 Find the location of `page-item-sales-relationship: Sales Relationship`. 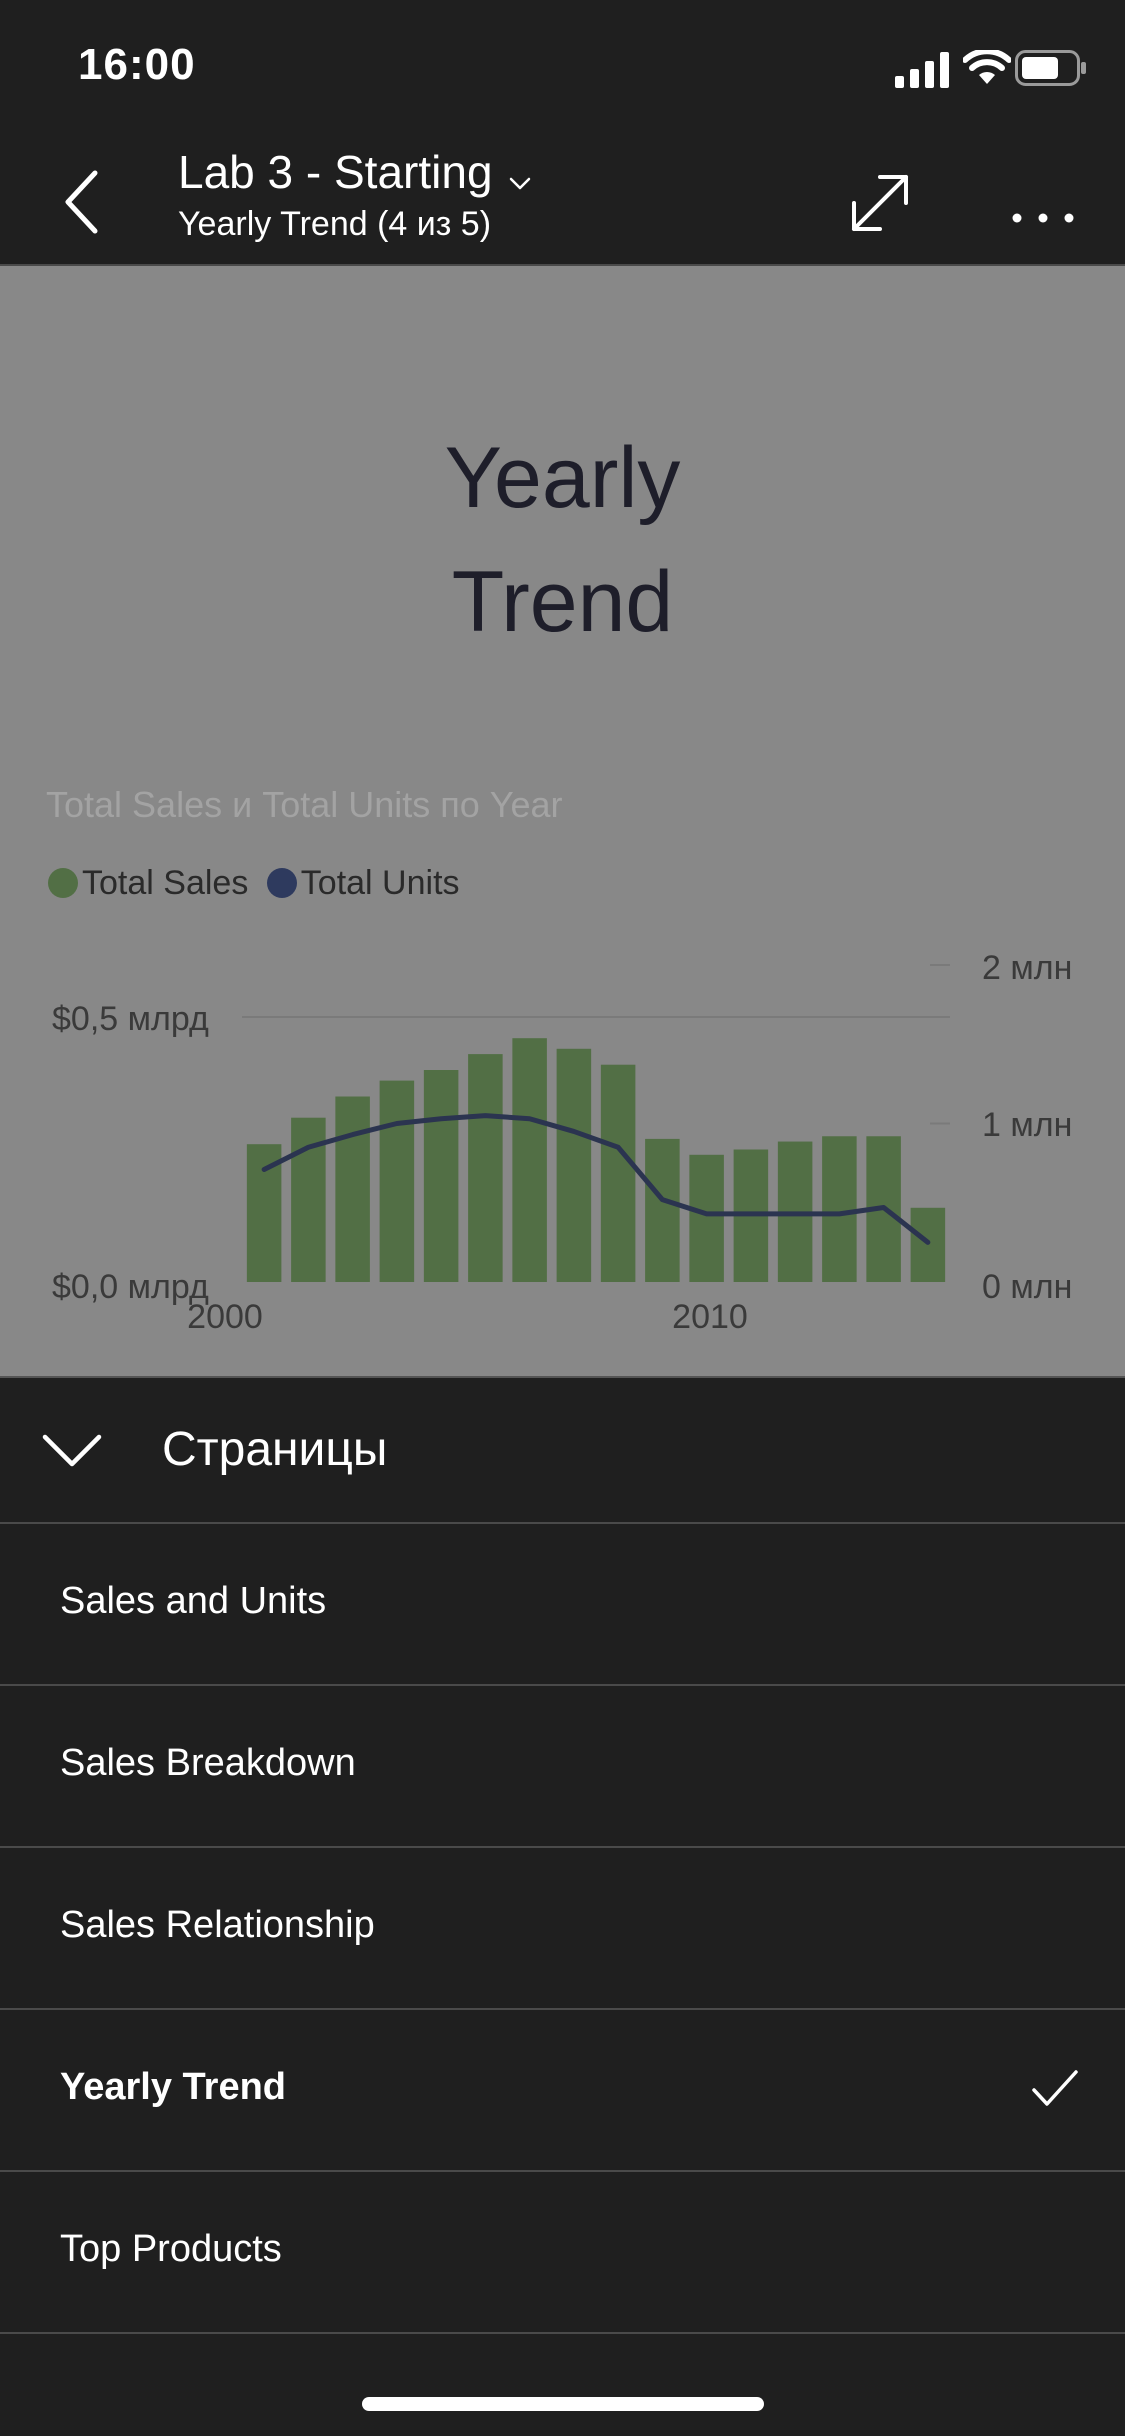

page-item-sales-relationship: Sales Relationship is located at coordinates (562, 1929).